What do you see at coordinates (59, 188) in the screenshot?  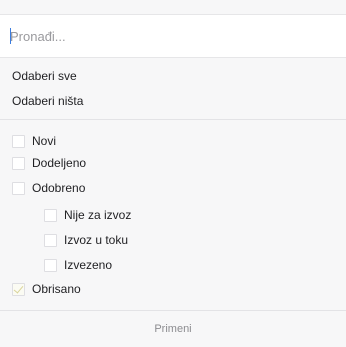 I see `status-option-label: Odobreno` at bounding box center [59, 188].